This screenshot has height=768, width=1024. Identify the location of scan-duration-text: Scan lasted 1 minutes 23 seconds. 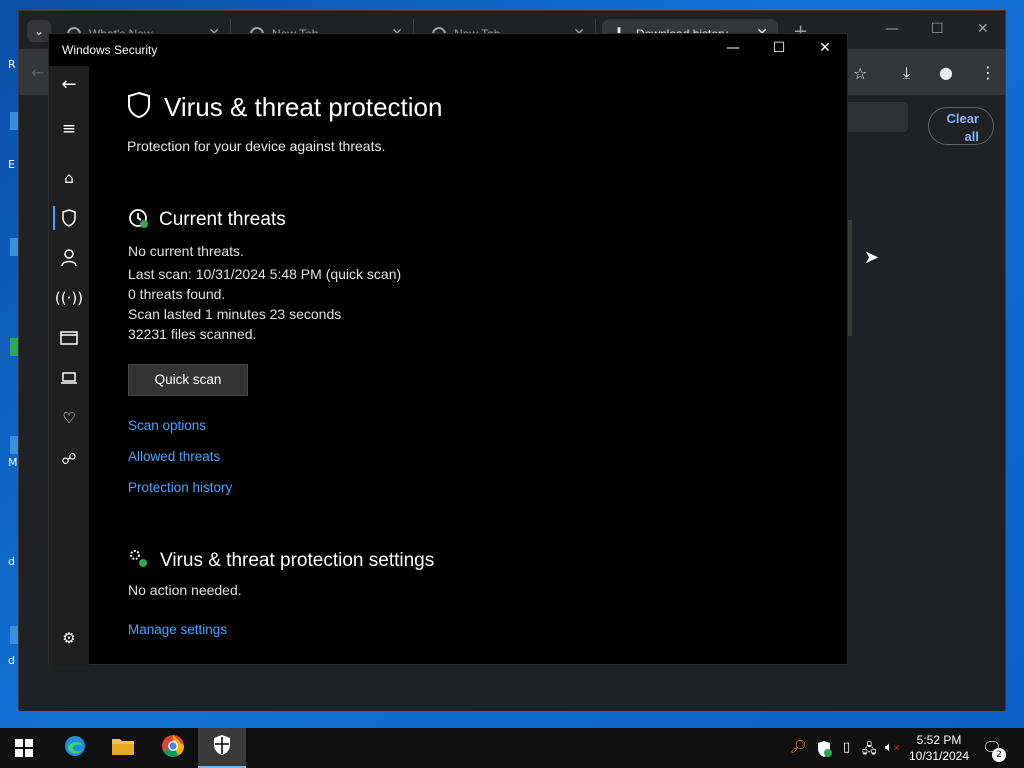
(235, 314).